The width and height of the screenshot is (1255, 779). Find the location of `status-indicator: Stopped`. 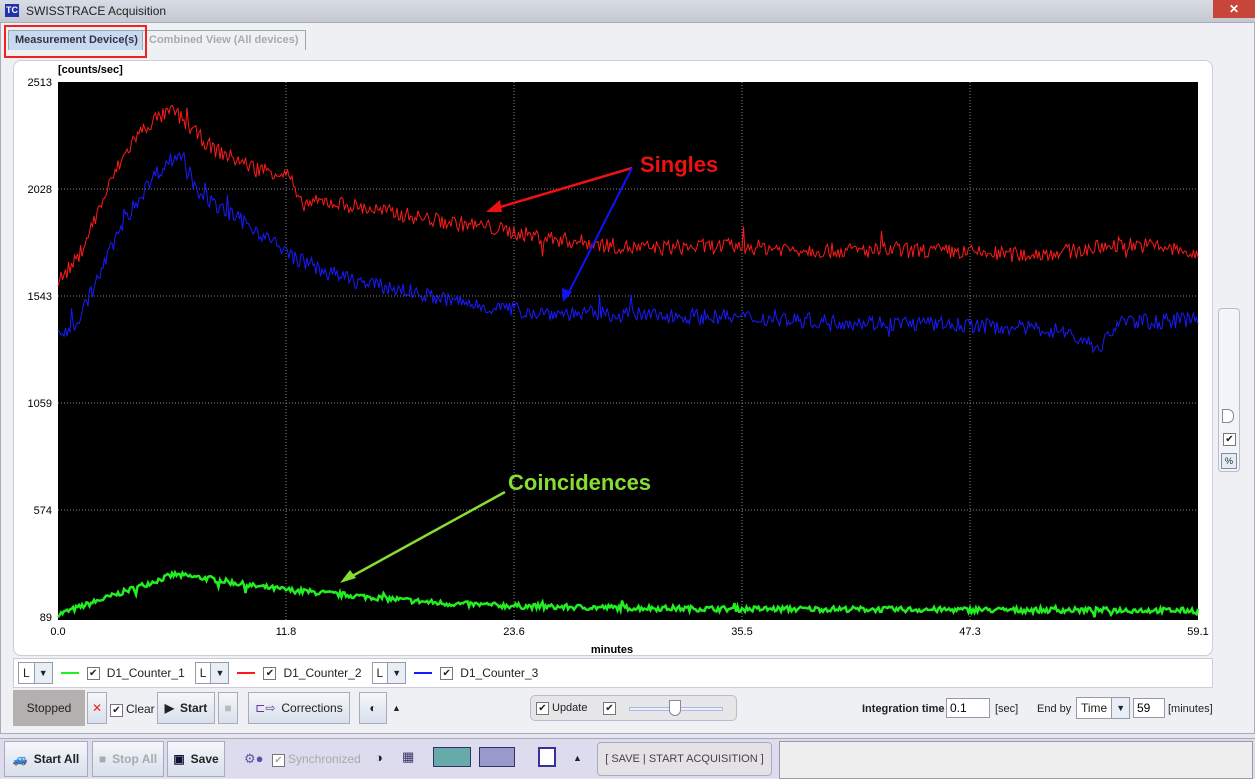

status-indicator: Stopped is located at coordinates (49, 708).